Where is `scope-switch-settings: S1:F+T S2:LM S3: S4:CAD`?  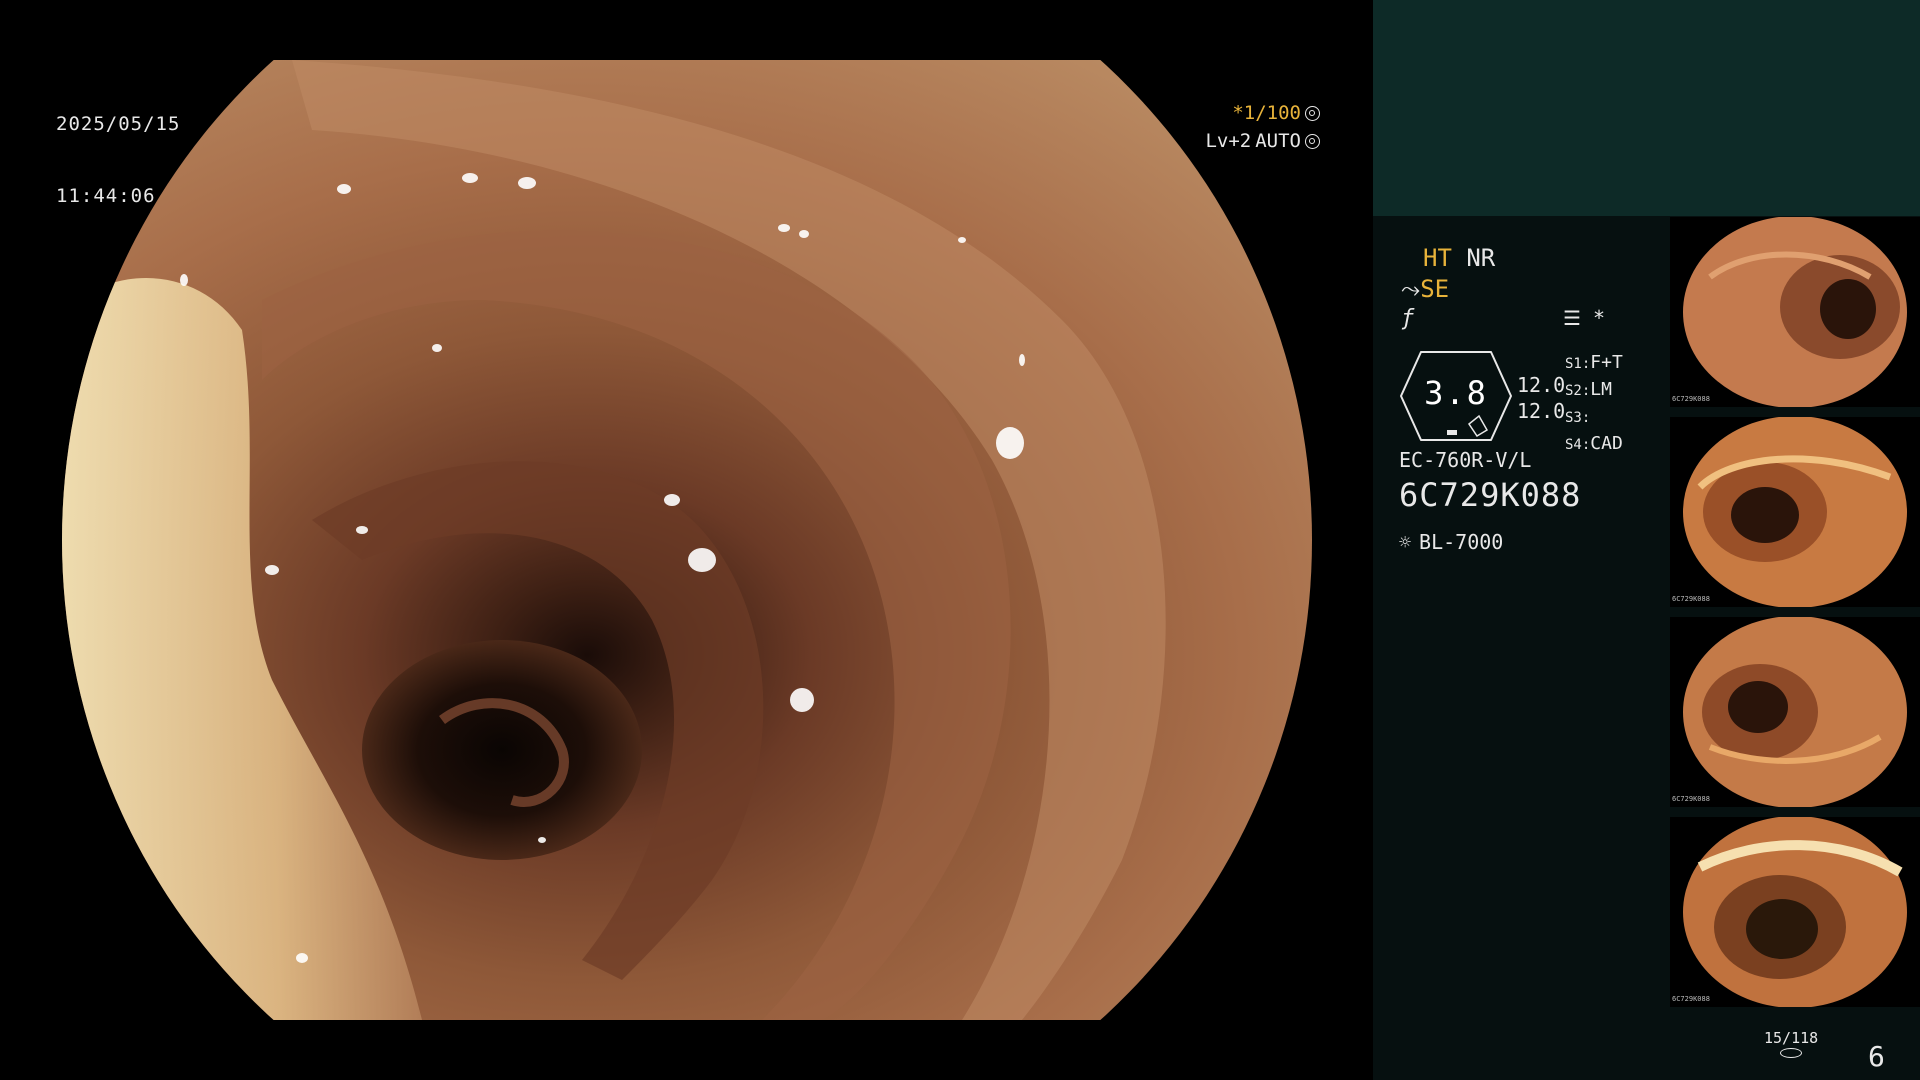 scope-switch-settings: S1:F+T S2:LM S3: S4:CAD is located at coordinates (1594, 404).